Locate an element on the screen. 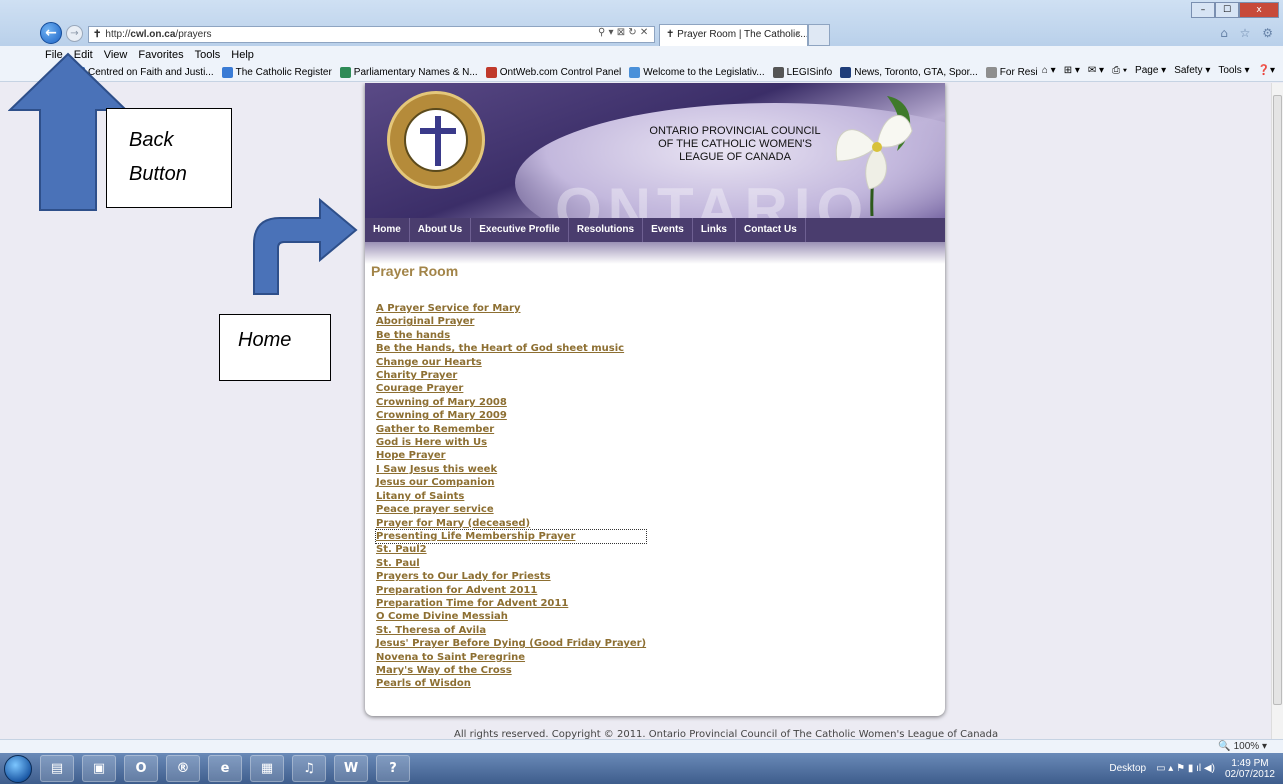  cmd-safety-menu: Safety ▾ is located at coordinates (1192, 70).